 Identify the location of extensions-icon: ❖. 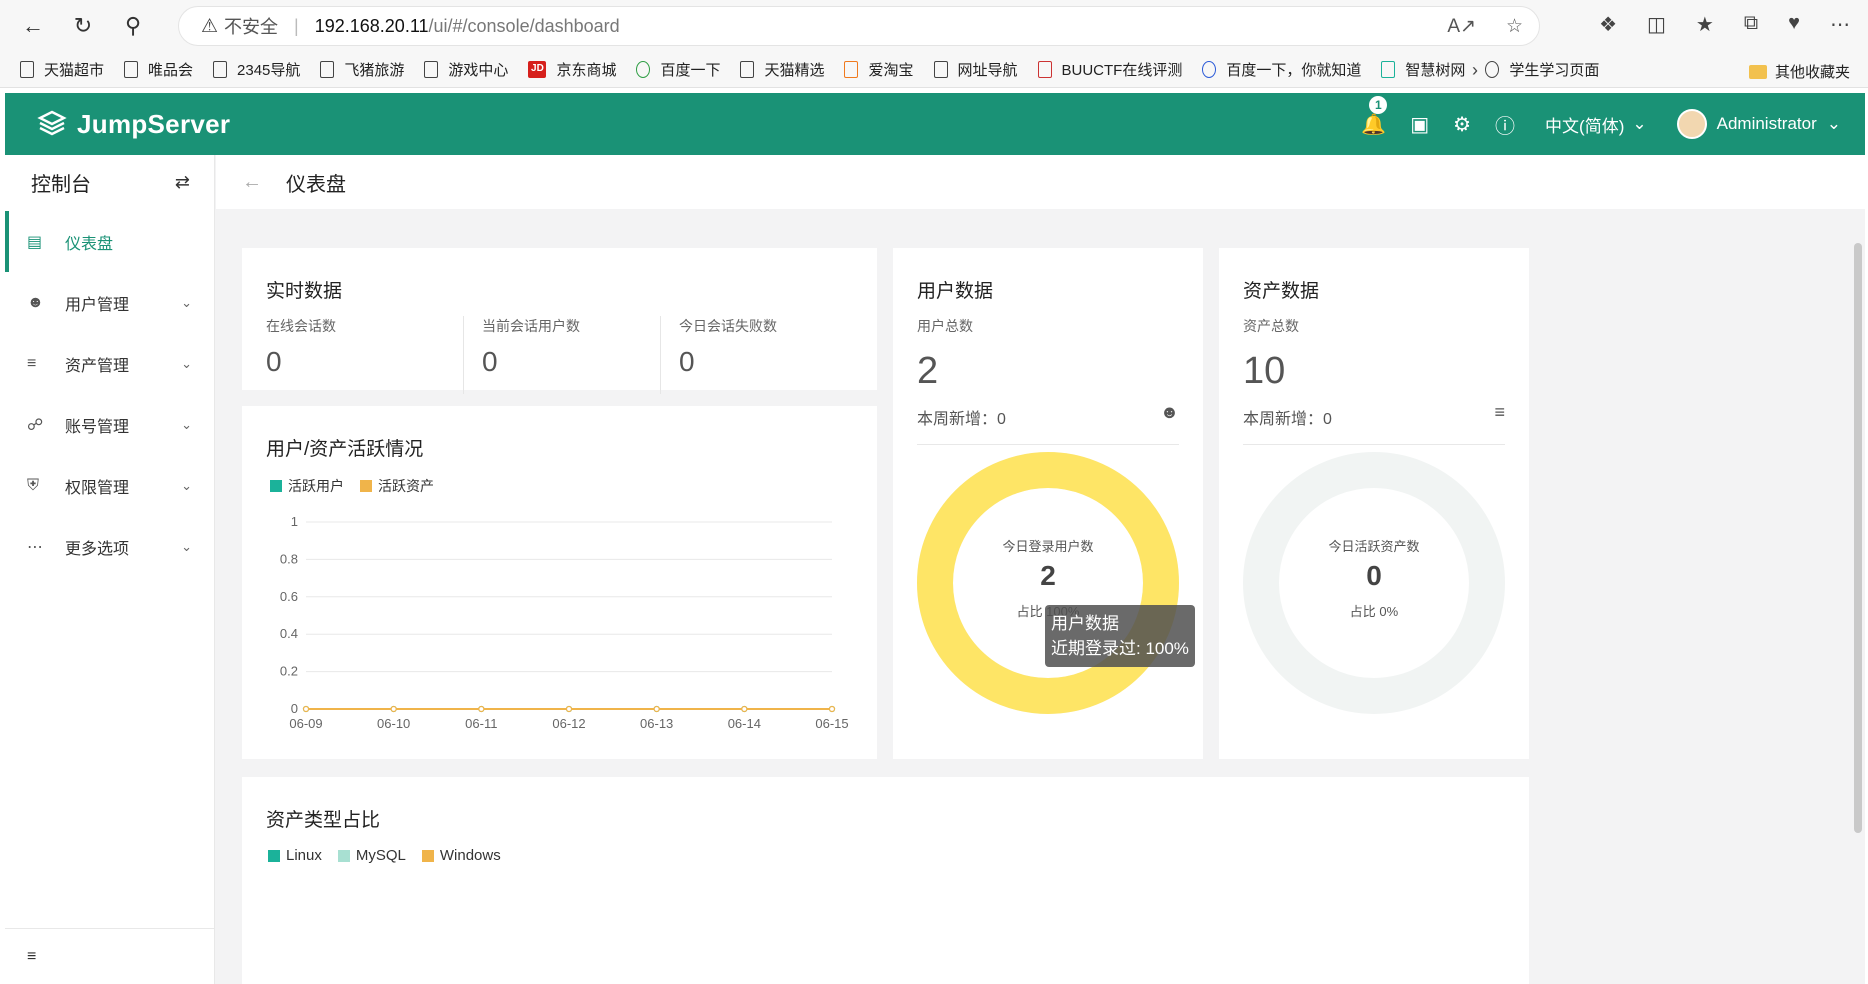
(1608, 24).